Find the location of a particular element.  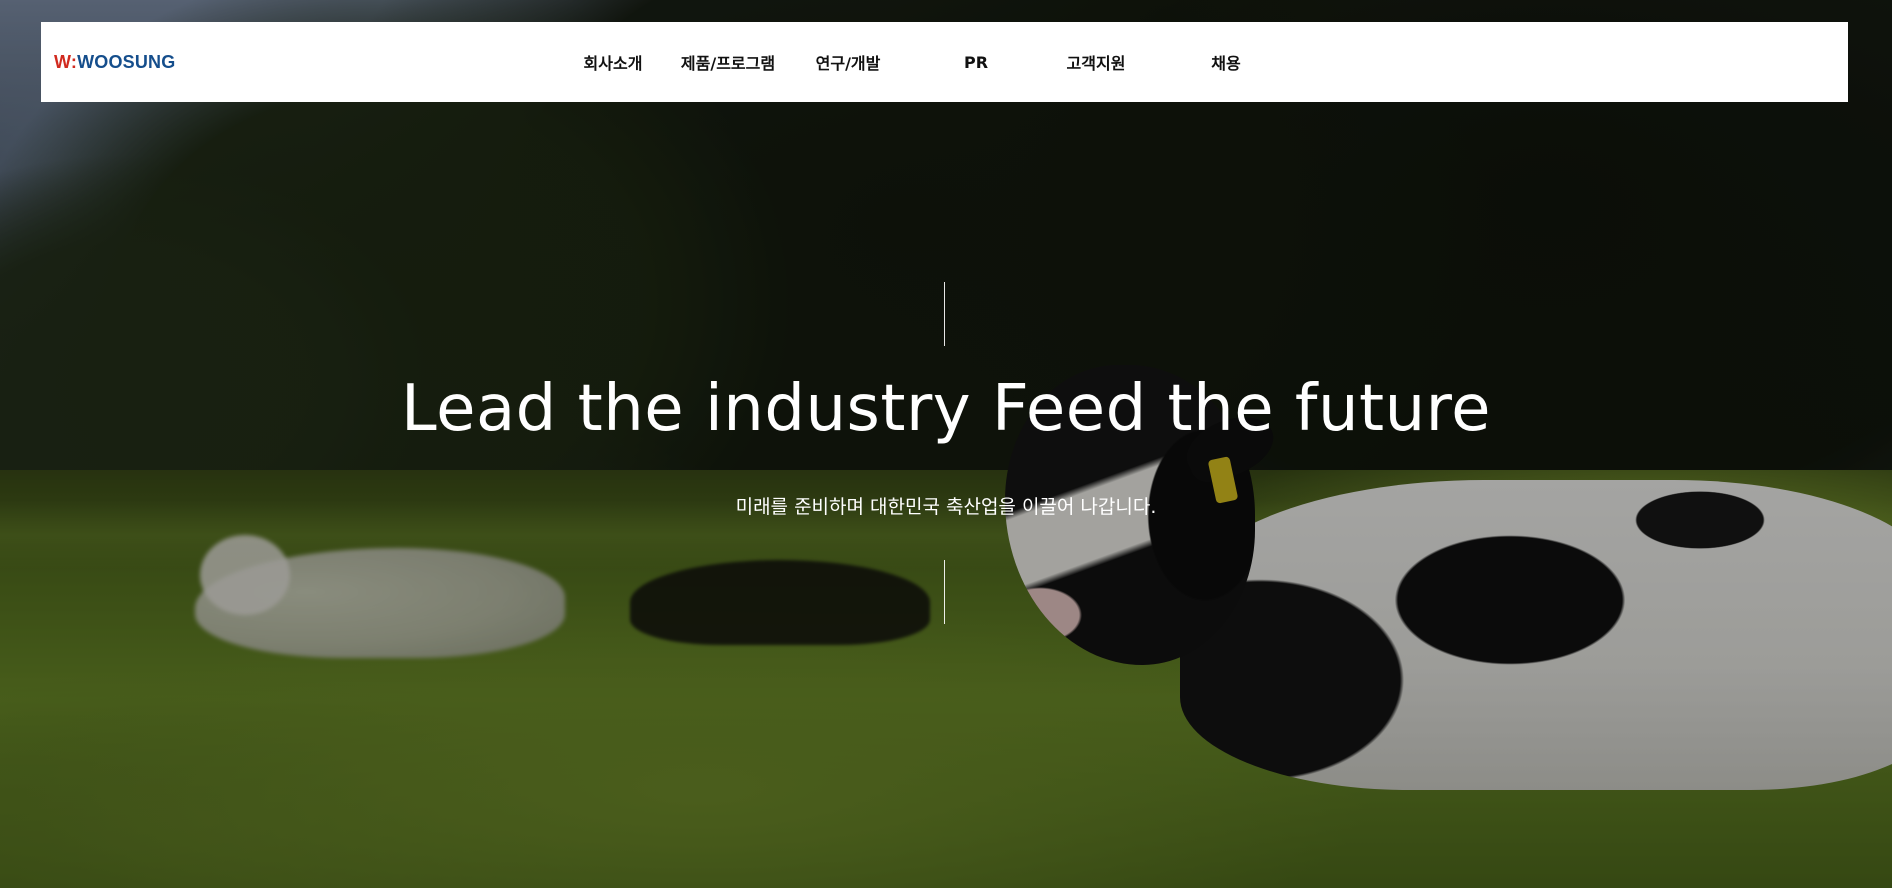

nav-item-pr: PR is located at coordinates (976, 62).